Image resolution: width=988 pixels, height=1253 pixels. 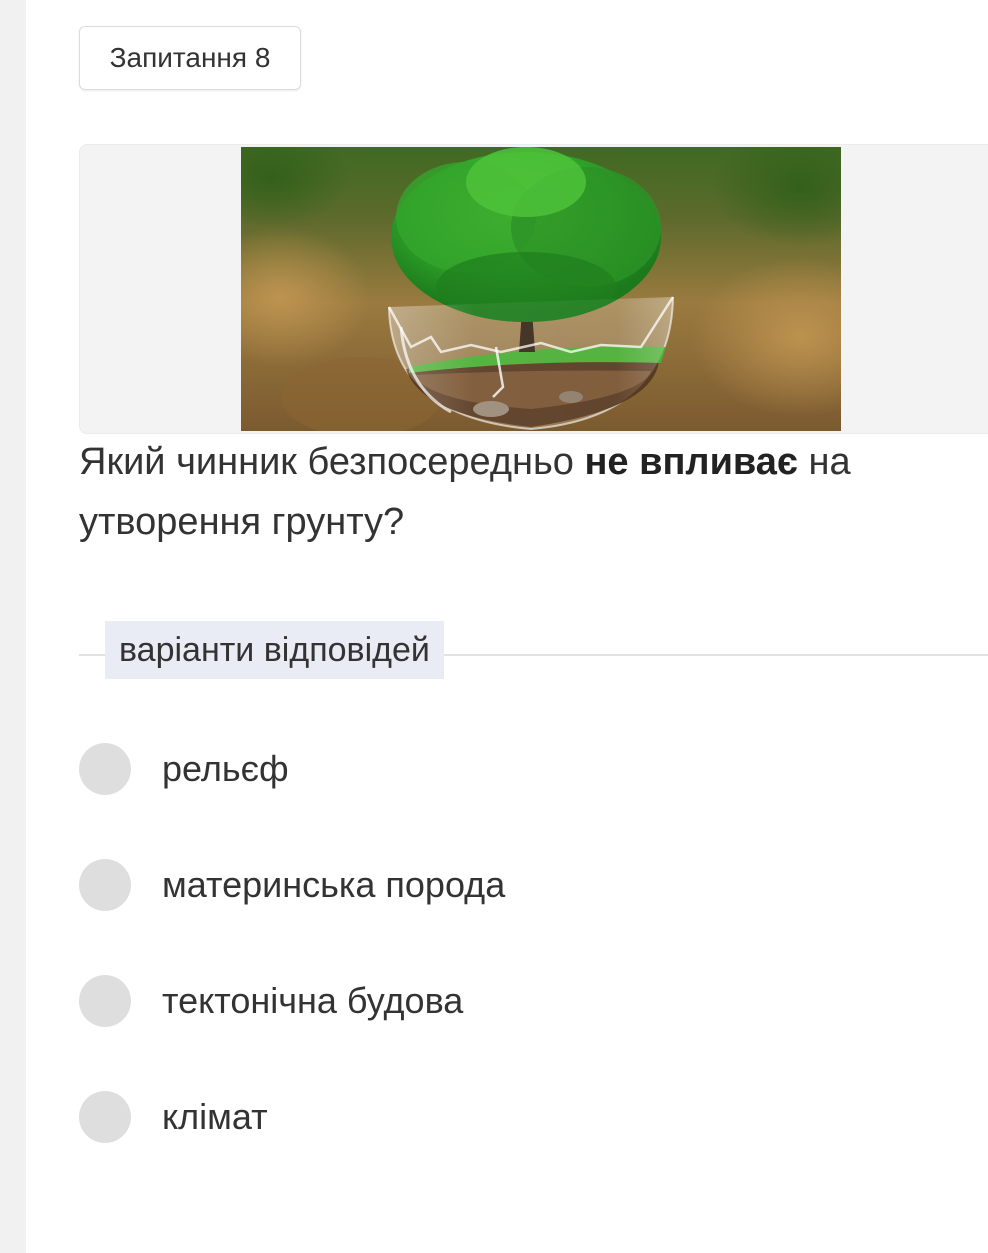 I want to click on question-text-start: Який чинник безпосередньо, so click(x=332, y=462).